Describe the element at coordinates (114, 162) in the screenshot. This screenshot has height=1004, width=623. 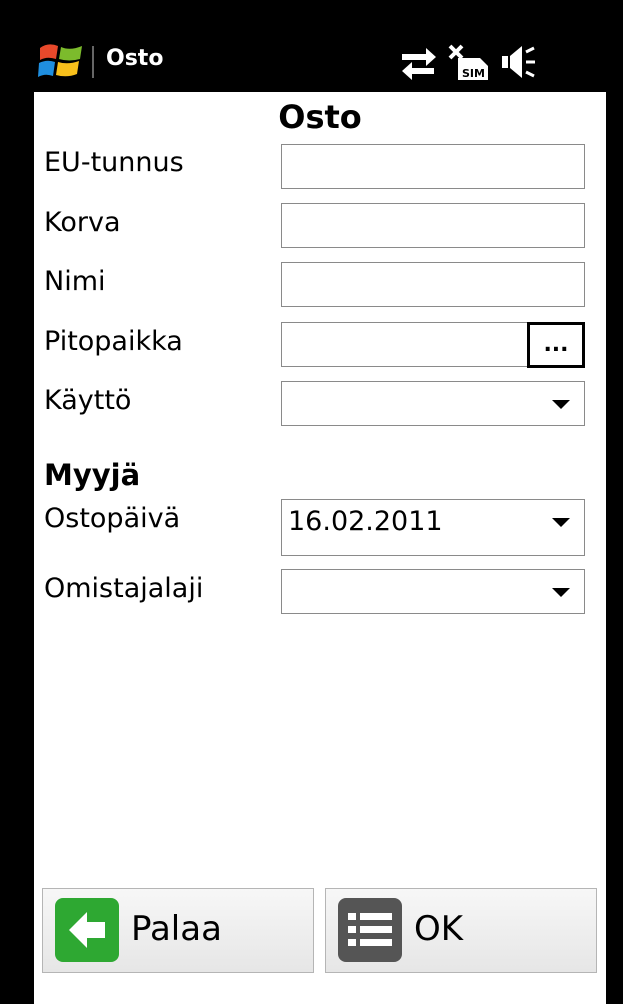
I see `eu-tunnus-label: EU-tunnus` at that location.